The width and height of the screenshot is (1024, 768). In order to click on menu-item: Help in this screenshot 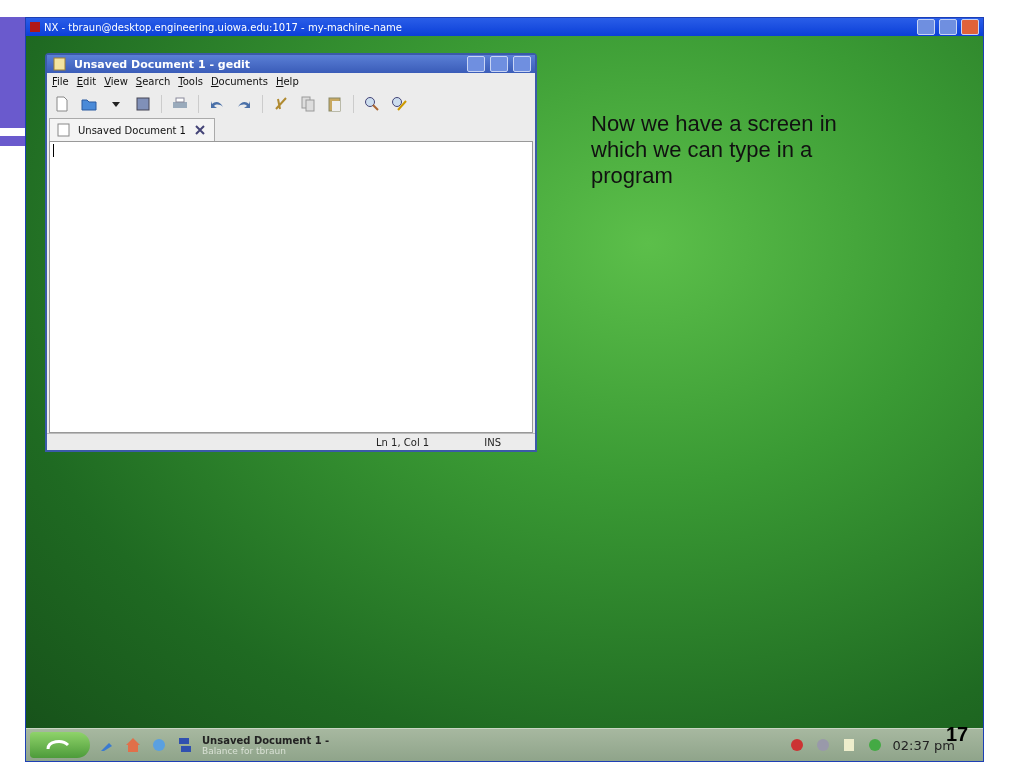, I will do `click(287, 81)`.